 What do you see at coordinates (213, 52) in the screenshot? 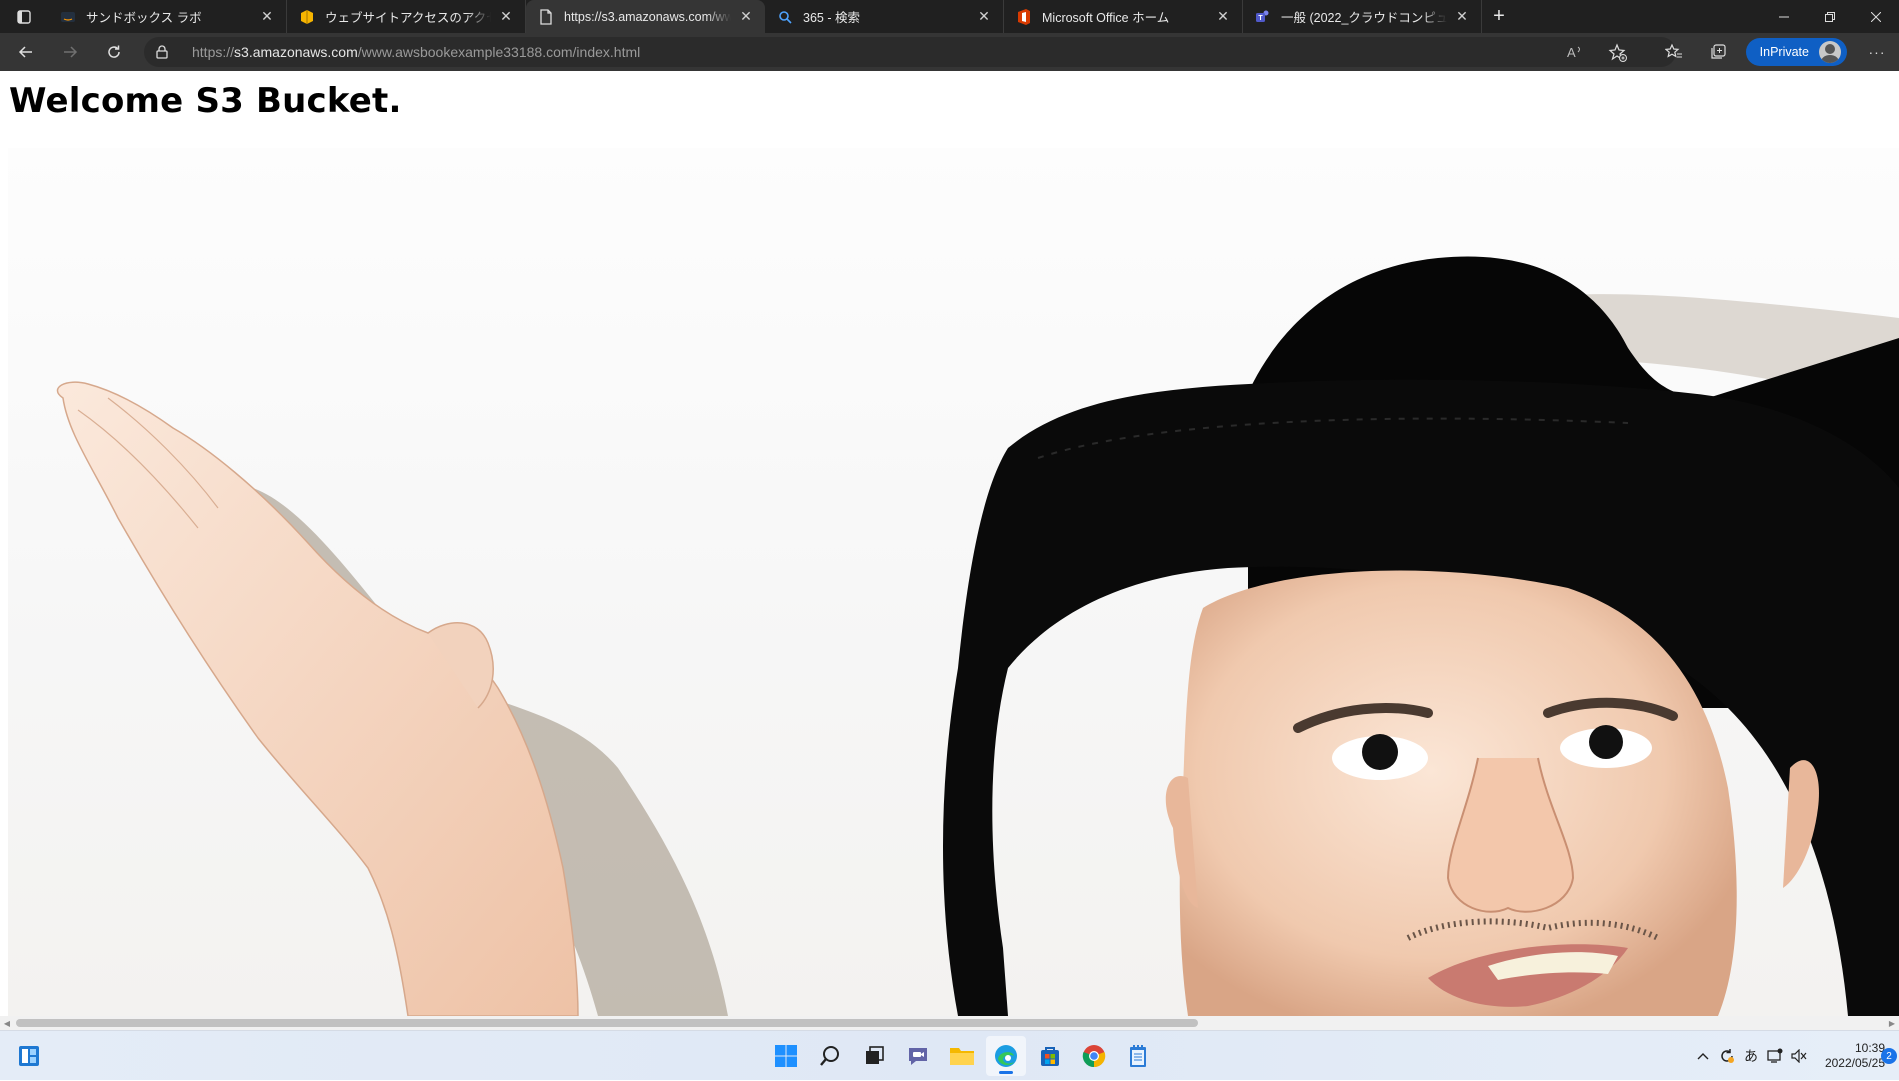
I see `url-scheme: https://` at bounding box center [213, 52].